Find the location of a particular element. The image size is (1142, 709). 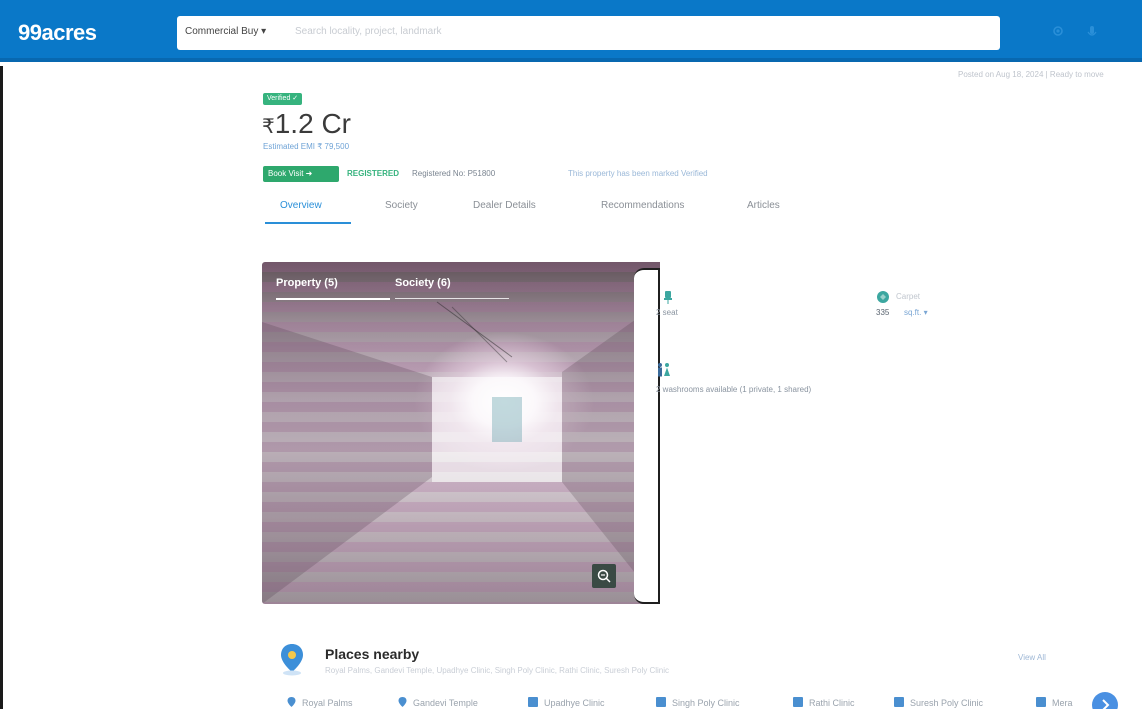

carpet-area-icon is located at coordinates (883, 297).